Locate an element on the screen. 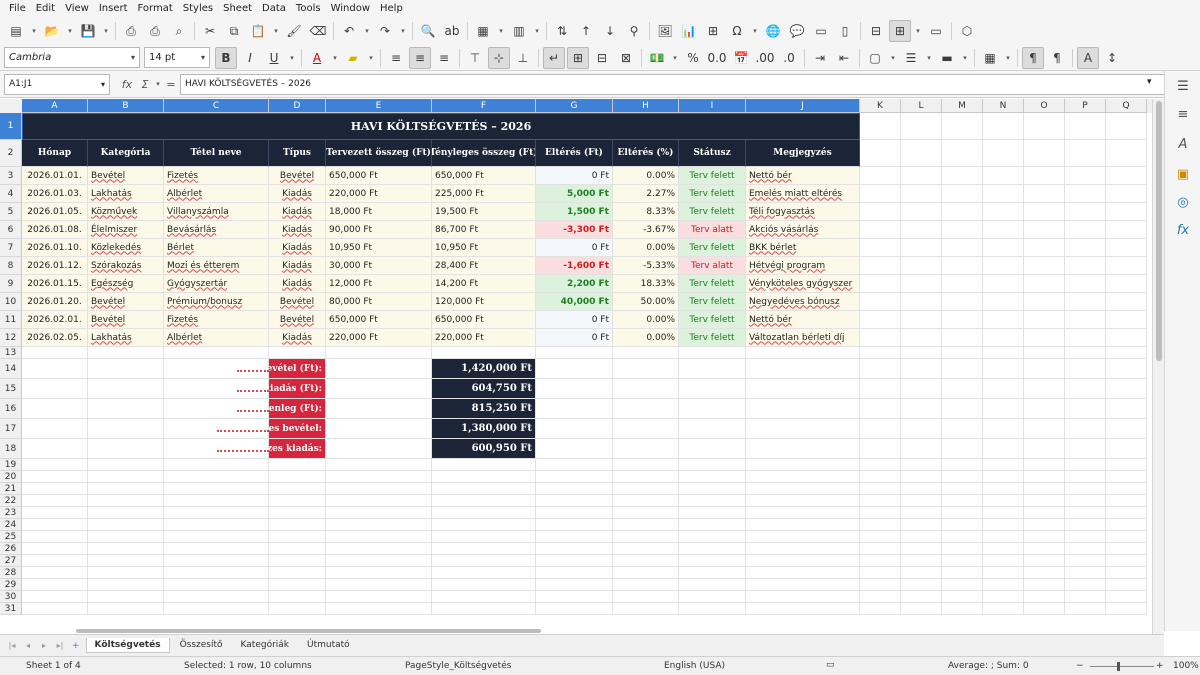 The image size is (1200, 675). cut-icon: ✂ is located at coordinates (210, 31).